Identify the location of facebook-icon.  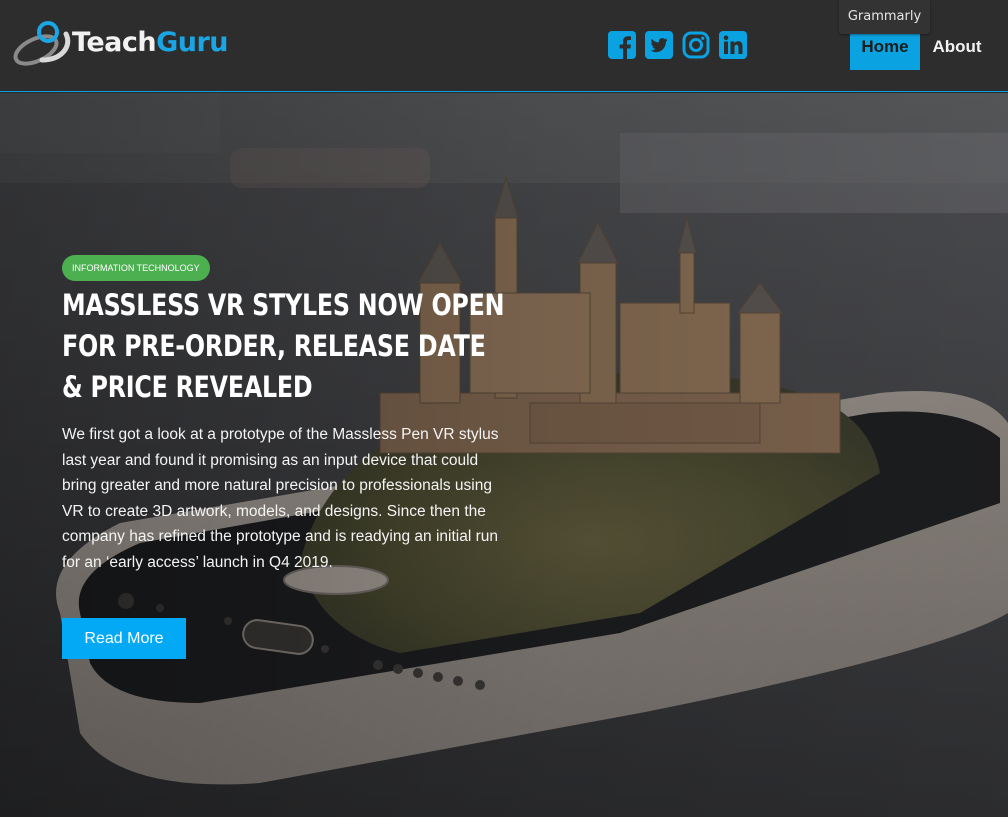
(622, 45).